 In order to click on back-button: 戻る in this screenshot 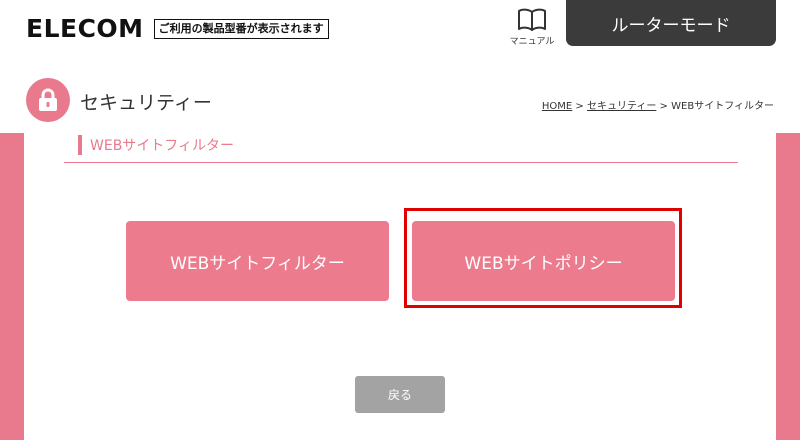, I will do `click(400, 394)`.